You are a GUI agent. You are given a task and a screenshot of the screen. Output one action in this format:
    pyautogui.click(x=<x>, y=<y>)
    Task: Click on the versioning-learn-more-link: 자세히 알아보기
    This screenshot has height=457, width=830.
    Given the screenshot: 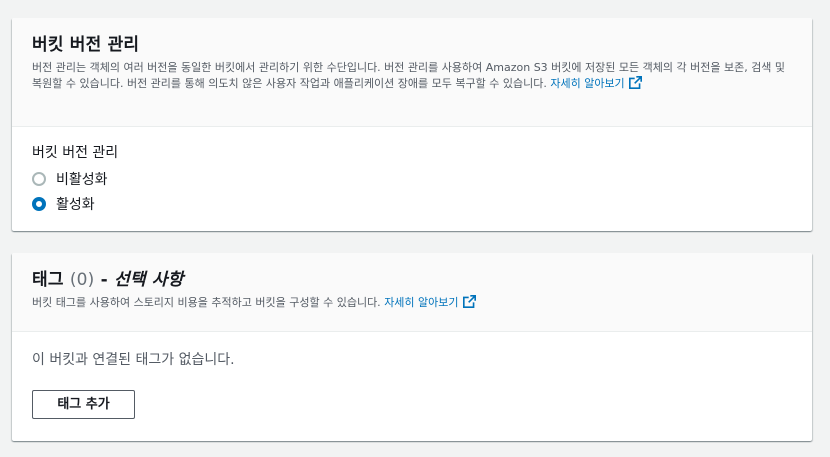 What is the action you would take?
    pyautogui.click(x=596, y=83)
    